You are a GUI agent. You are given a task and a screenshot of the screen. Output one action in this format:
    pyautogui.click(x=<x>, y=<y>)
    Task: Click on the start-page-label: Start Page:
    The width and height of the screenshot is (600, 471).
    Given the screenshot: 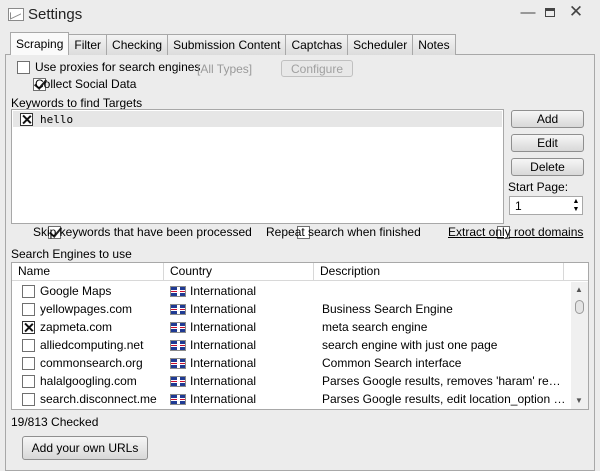 What is the action you would take?
    pyautogui.click(x=538, y=187)
    